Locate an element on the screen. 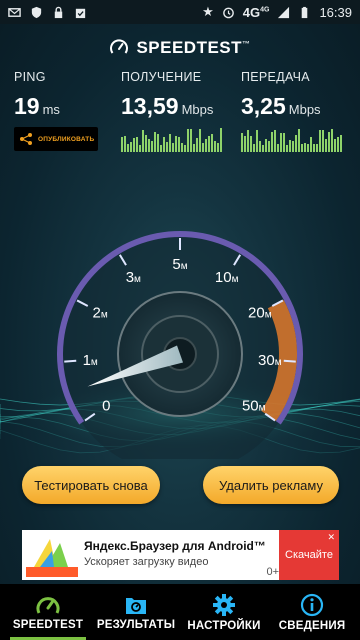  nav-speedtest-label: SPEEDTEST is located at coordinates (48, 624).